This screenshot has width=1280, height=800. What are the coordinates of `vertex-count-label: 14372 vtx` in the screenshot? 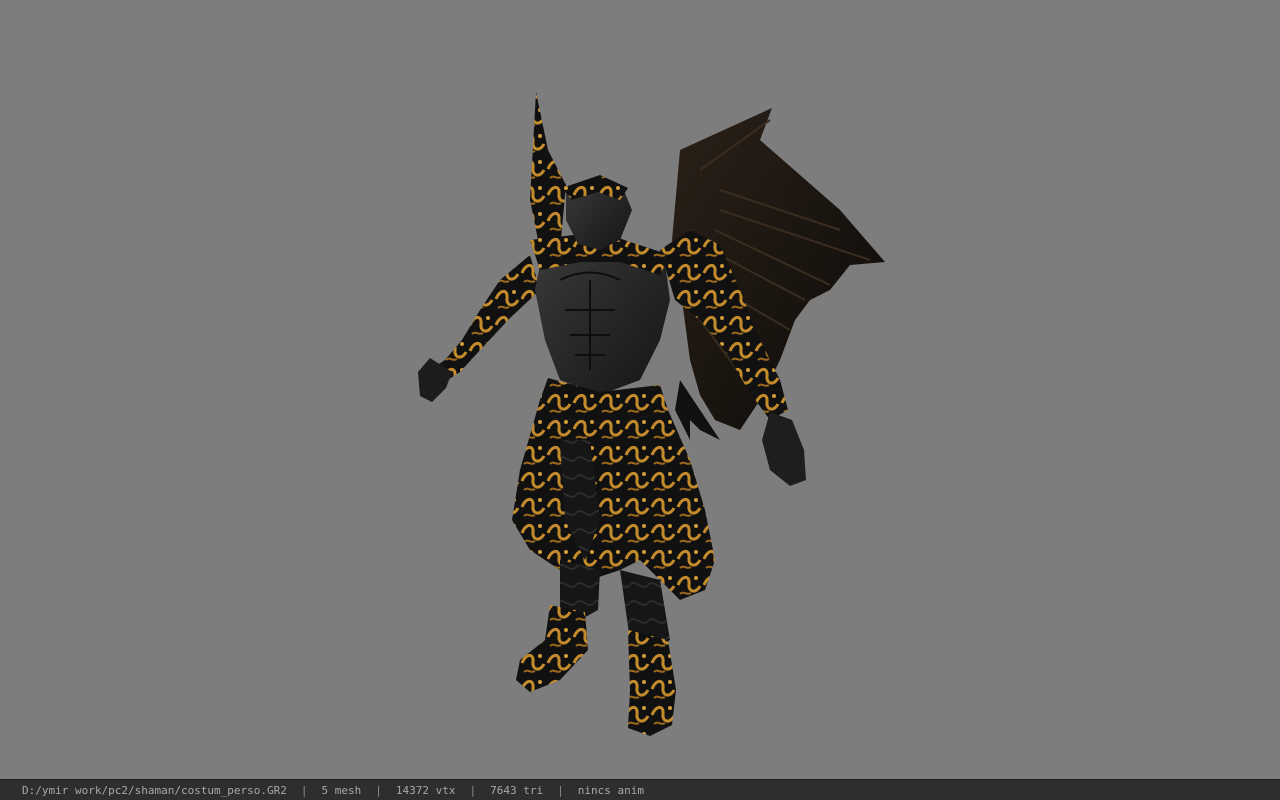 It's located at (425, 790).